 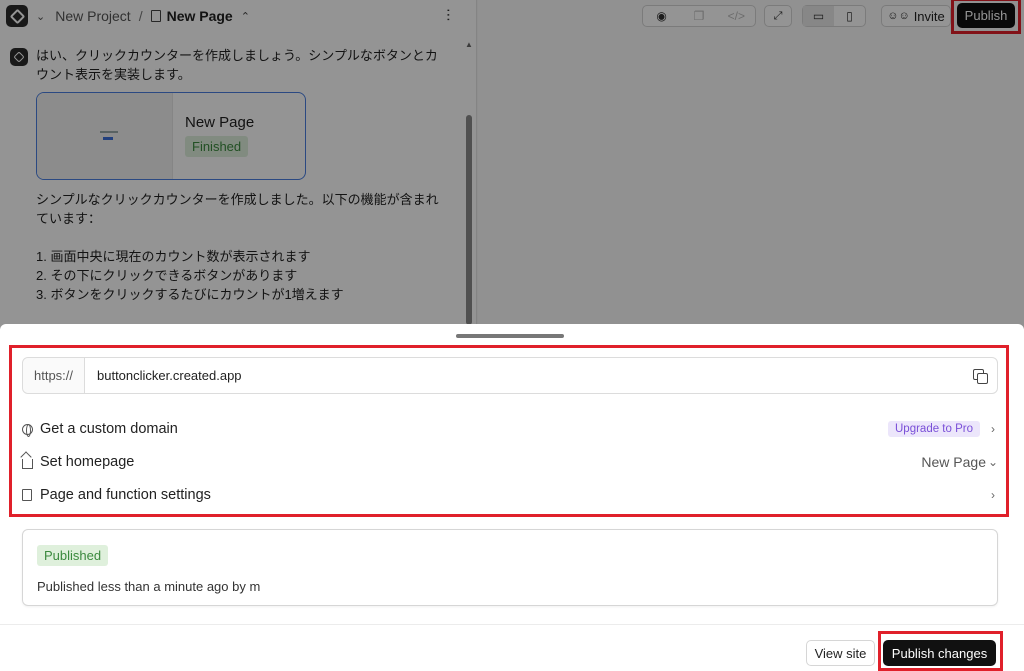 I want to click on published-badge: Published, so click(x=73, y=555).